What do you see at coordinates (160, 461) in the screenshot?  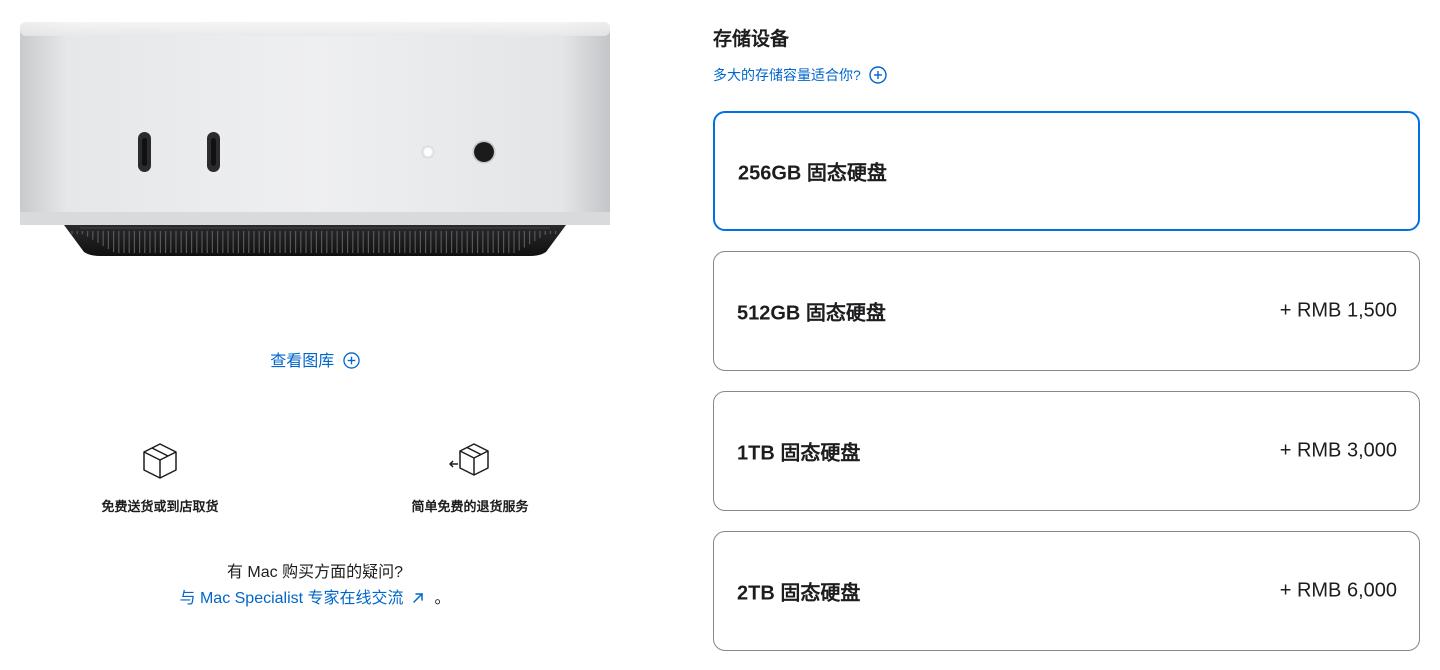 I see `box-icon` at bounding box center [160, 461].